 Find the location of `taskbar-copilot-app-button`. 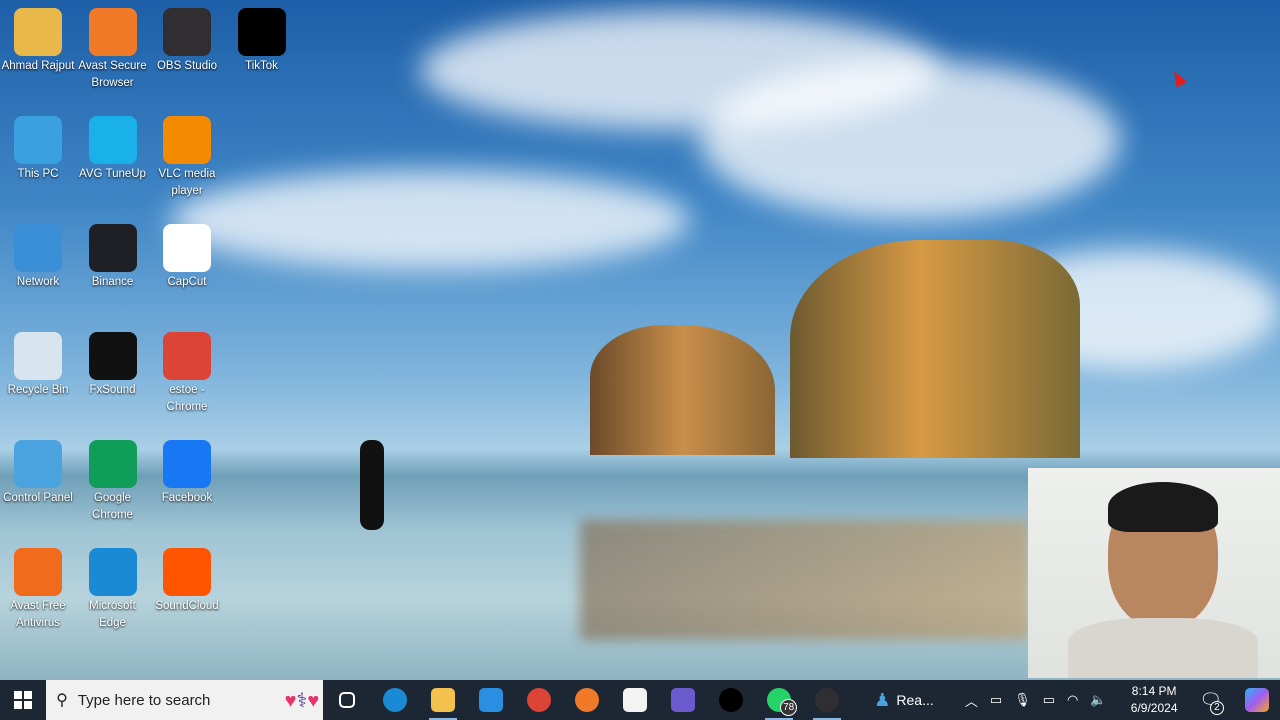

taskbar-copilot-app-button is located at coordinates (683, 700).